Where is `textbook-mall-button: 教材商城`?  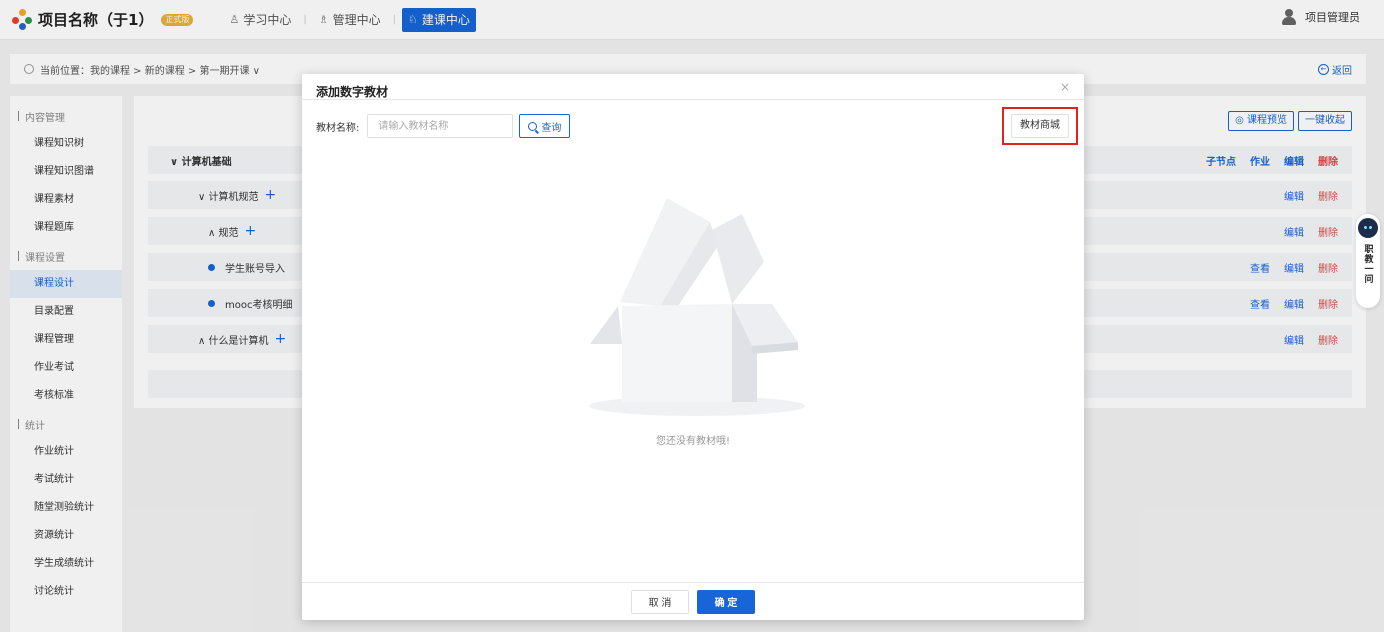 textbook-mall-button: 教材商城 is located at coordinates (1040, 126).